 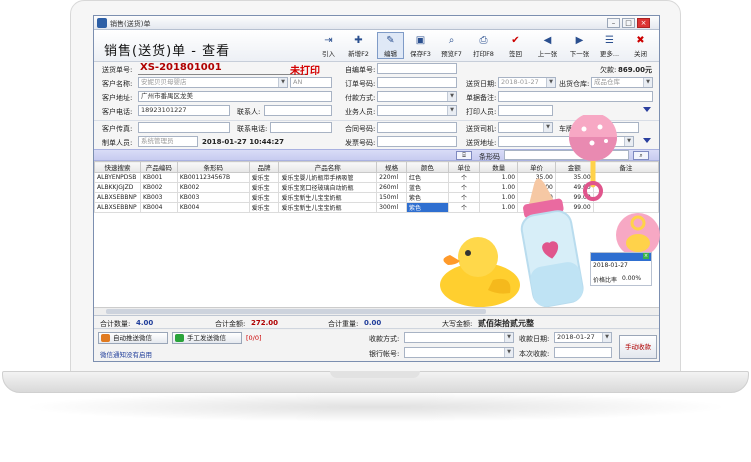 I want to click on bank-select: ▼, so click(x=459, y=352).